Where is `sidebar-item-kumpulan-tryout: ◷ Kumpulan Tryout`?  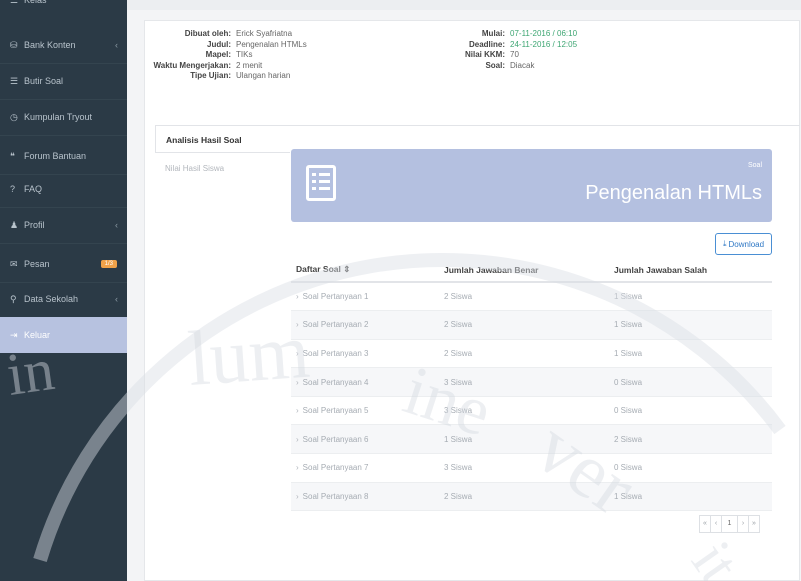 sidebar-item-kumpulan-tryout: ◷ Kumpulan Tryout is located at coordinates (63, 117).